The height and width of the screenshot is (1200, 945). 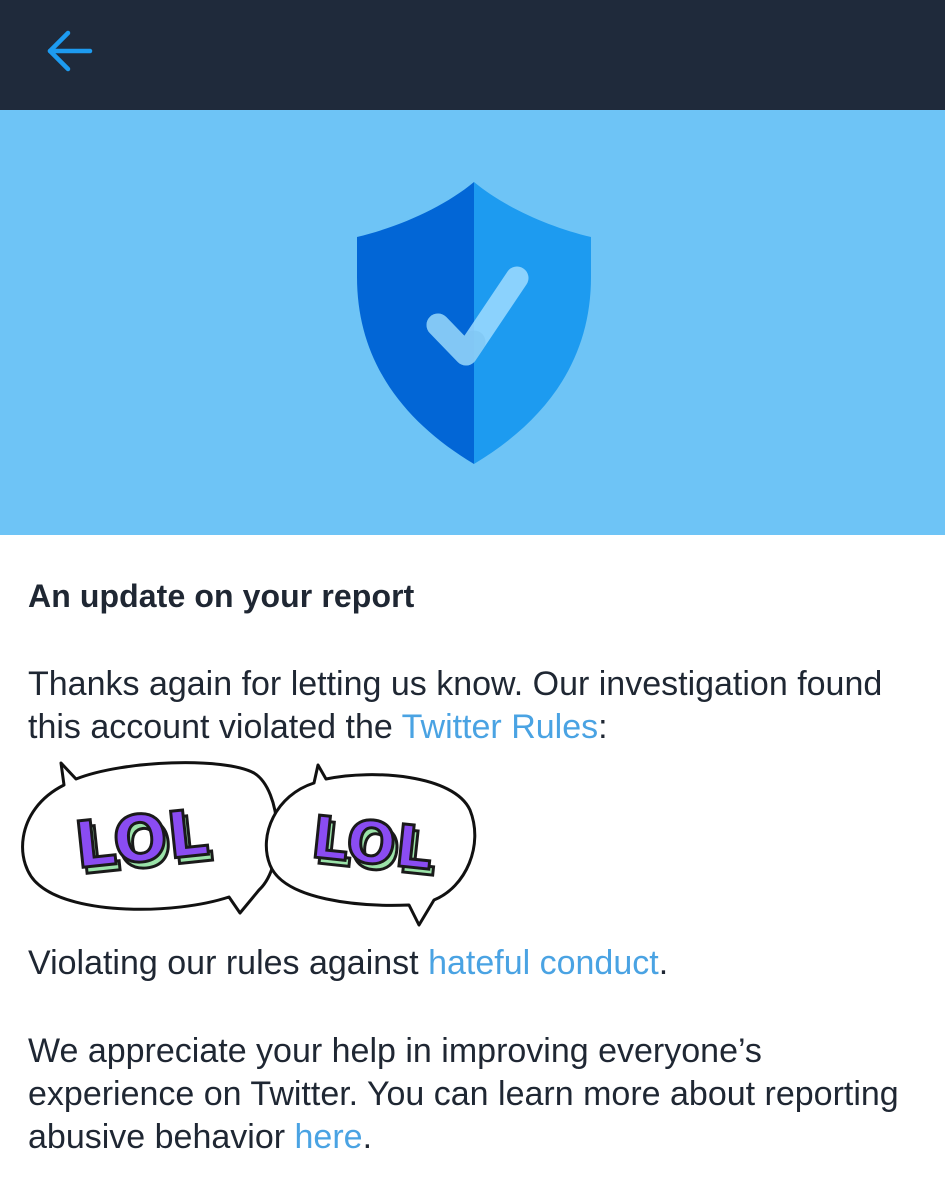 What do you see at coordinates (228, 963) in the screenshot?
I see `violation-text: Violating our rules against` at bounding box center [228, 963].